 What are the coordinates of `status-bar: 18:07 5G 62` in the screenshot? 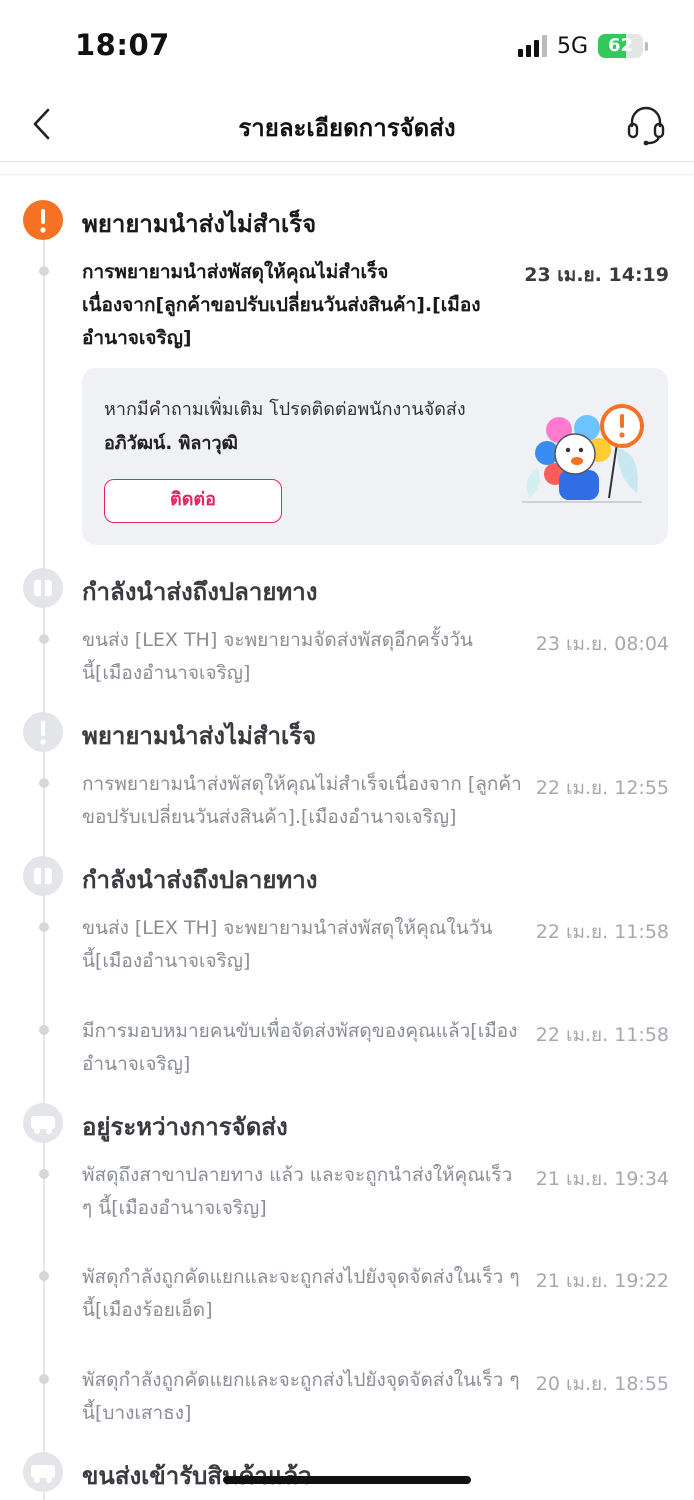 It's located at (347, 45).